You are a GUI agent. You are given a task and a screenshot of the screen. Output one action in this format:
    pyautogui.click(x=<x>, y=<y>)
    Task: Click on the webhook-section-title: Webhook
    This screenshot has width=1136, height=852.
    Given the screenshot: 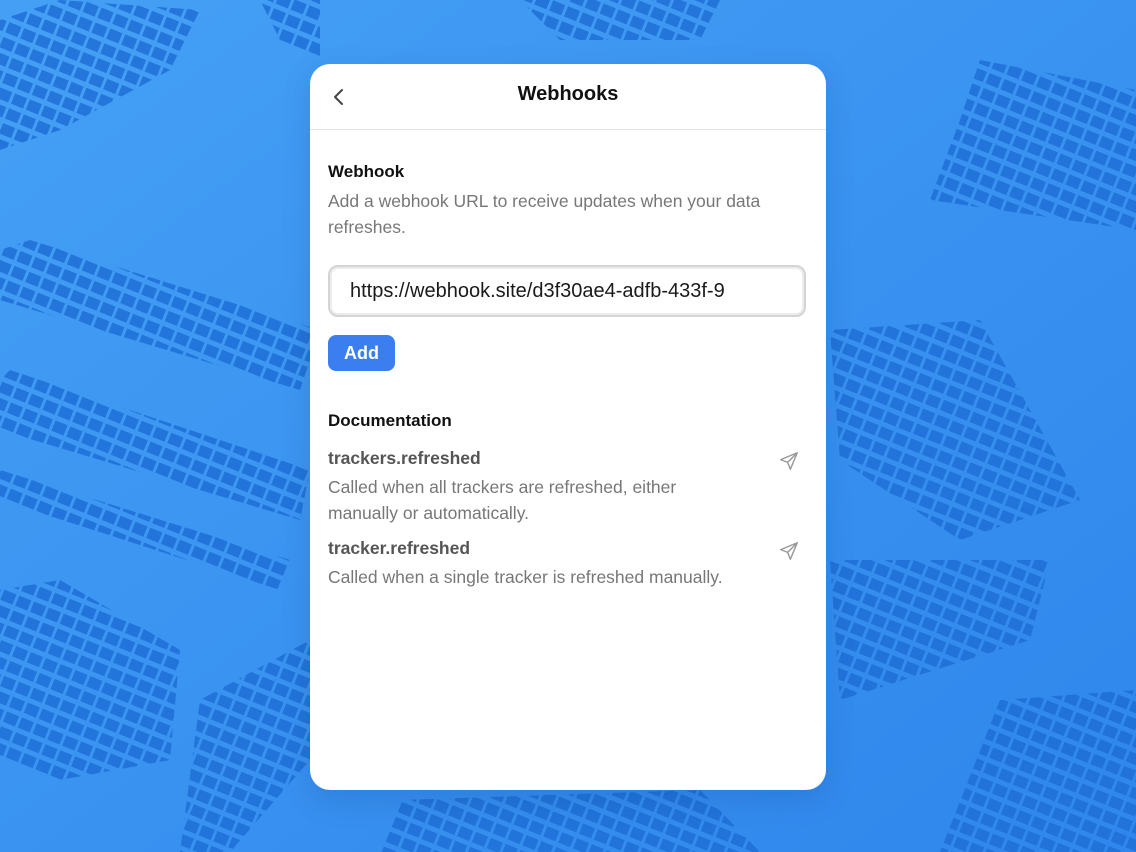 What is the action you would take?
    pyautogui.click(x=366, y=171)
    